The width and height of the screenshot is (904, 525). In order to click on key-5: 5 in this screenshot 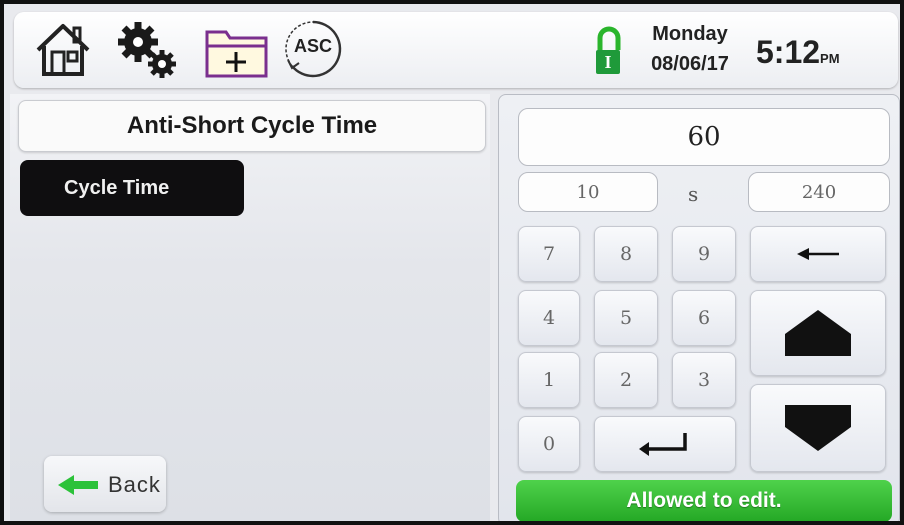, I will do `click(626, 318)`.